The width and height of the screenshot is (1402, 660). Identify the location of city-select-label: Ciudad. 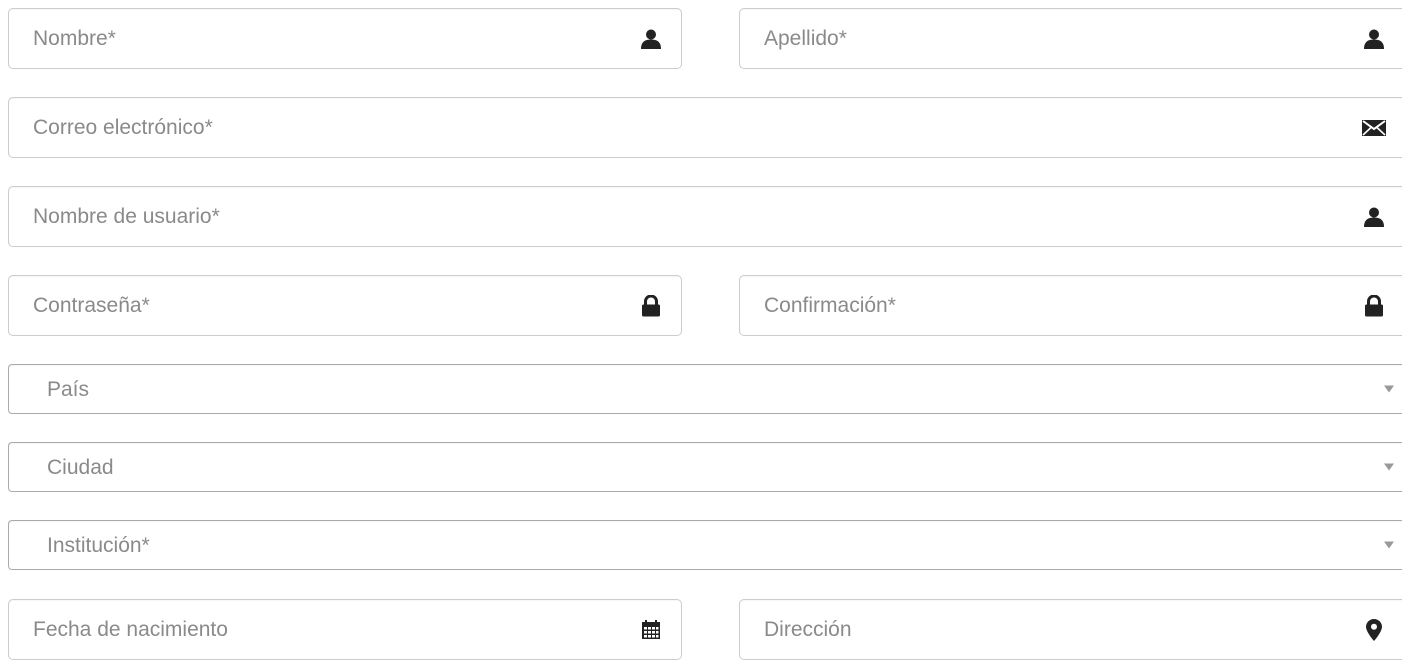
(80, 467).